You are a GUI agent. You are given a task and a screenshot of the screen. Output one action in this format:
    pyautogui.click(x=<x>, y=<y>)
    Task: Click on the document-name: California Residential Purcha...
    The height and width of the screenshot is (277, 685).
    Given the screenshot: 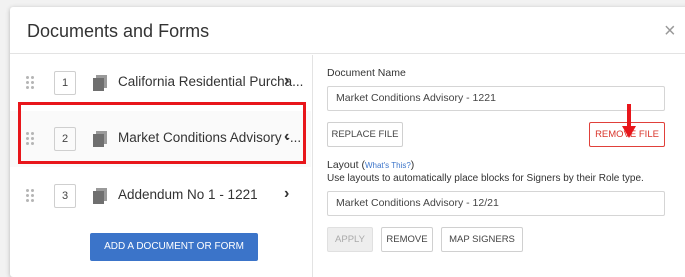 What is the action you would take?
    pyautogui.click(x=211, y=81)
    